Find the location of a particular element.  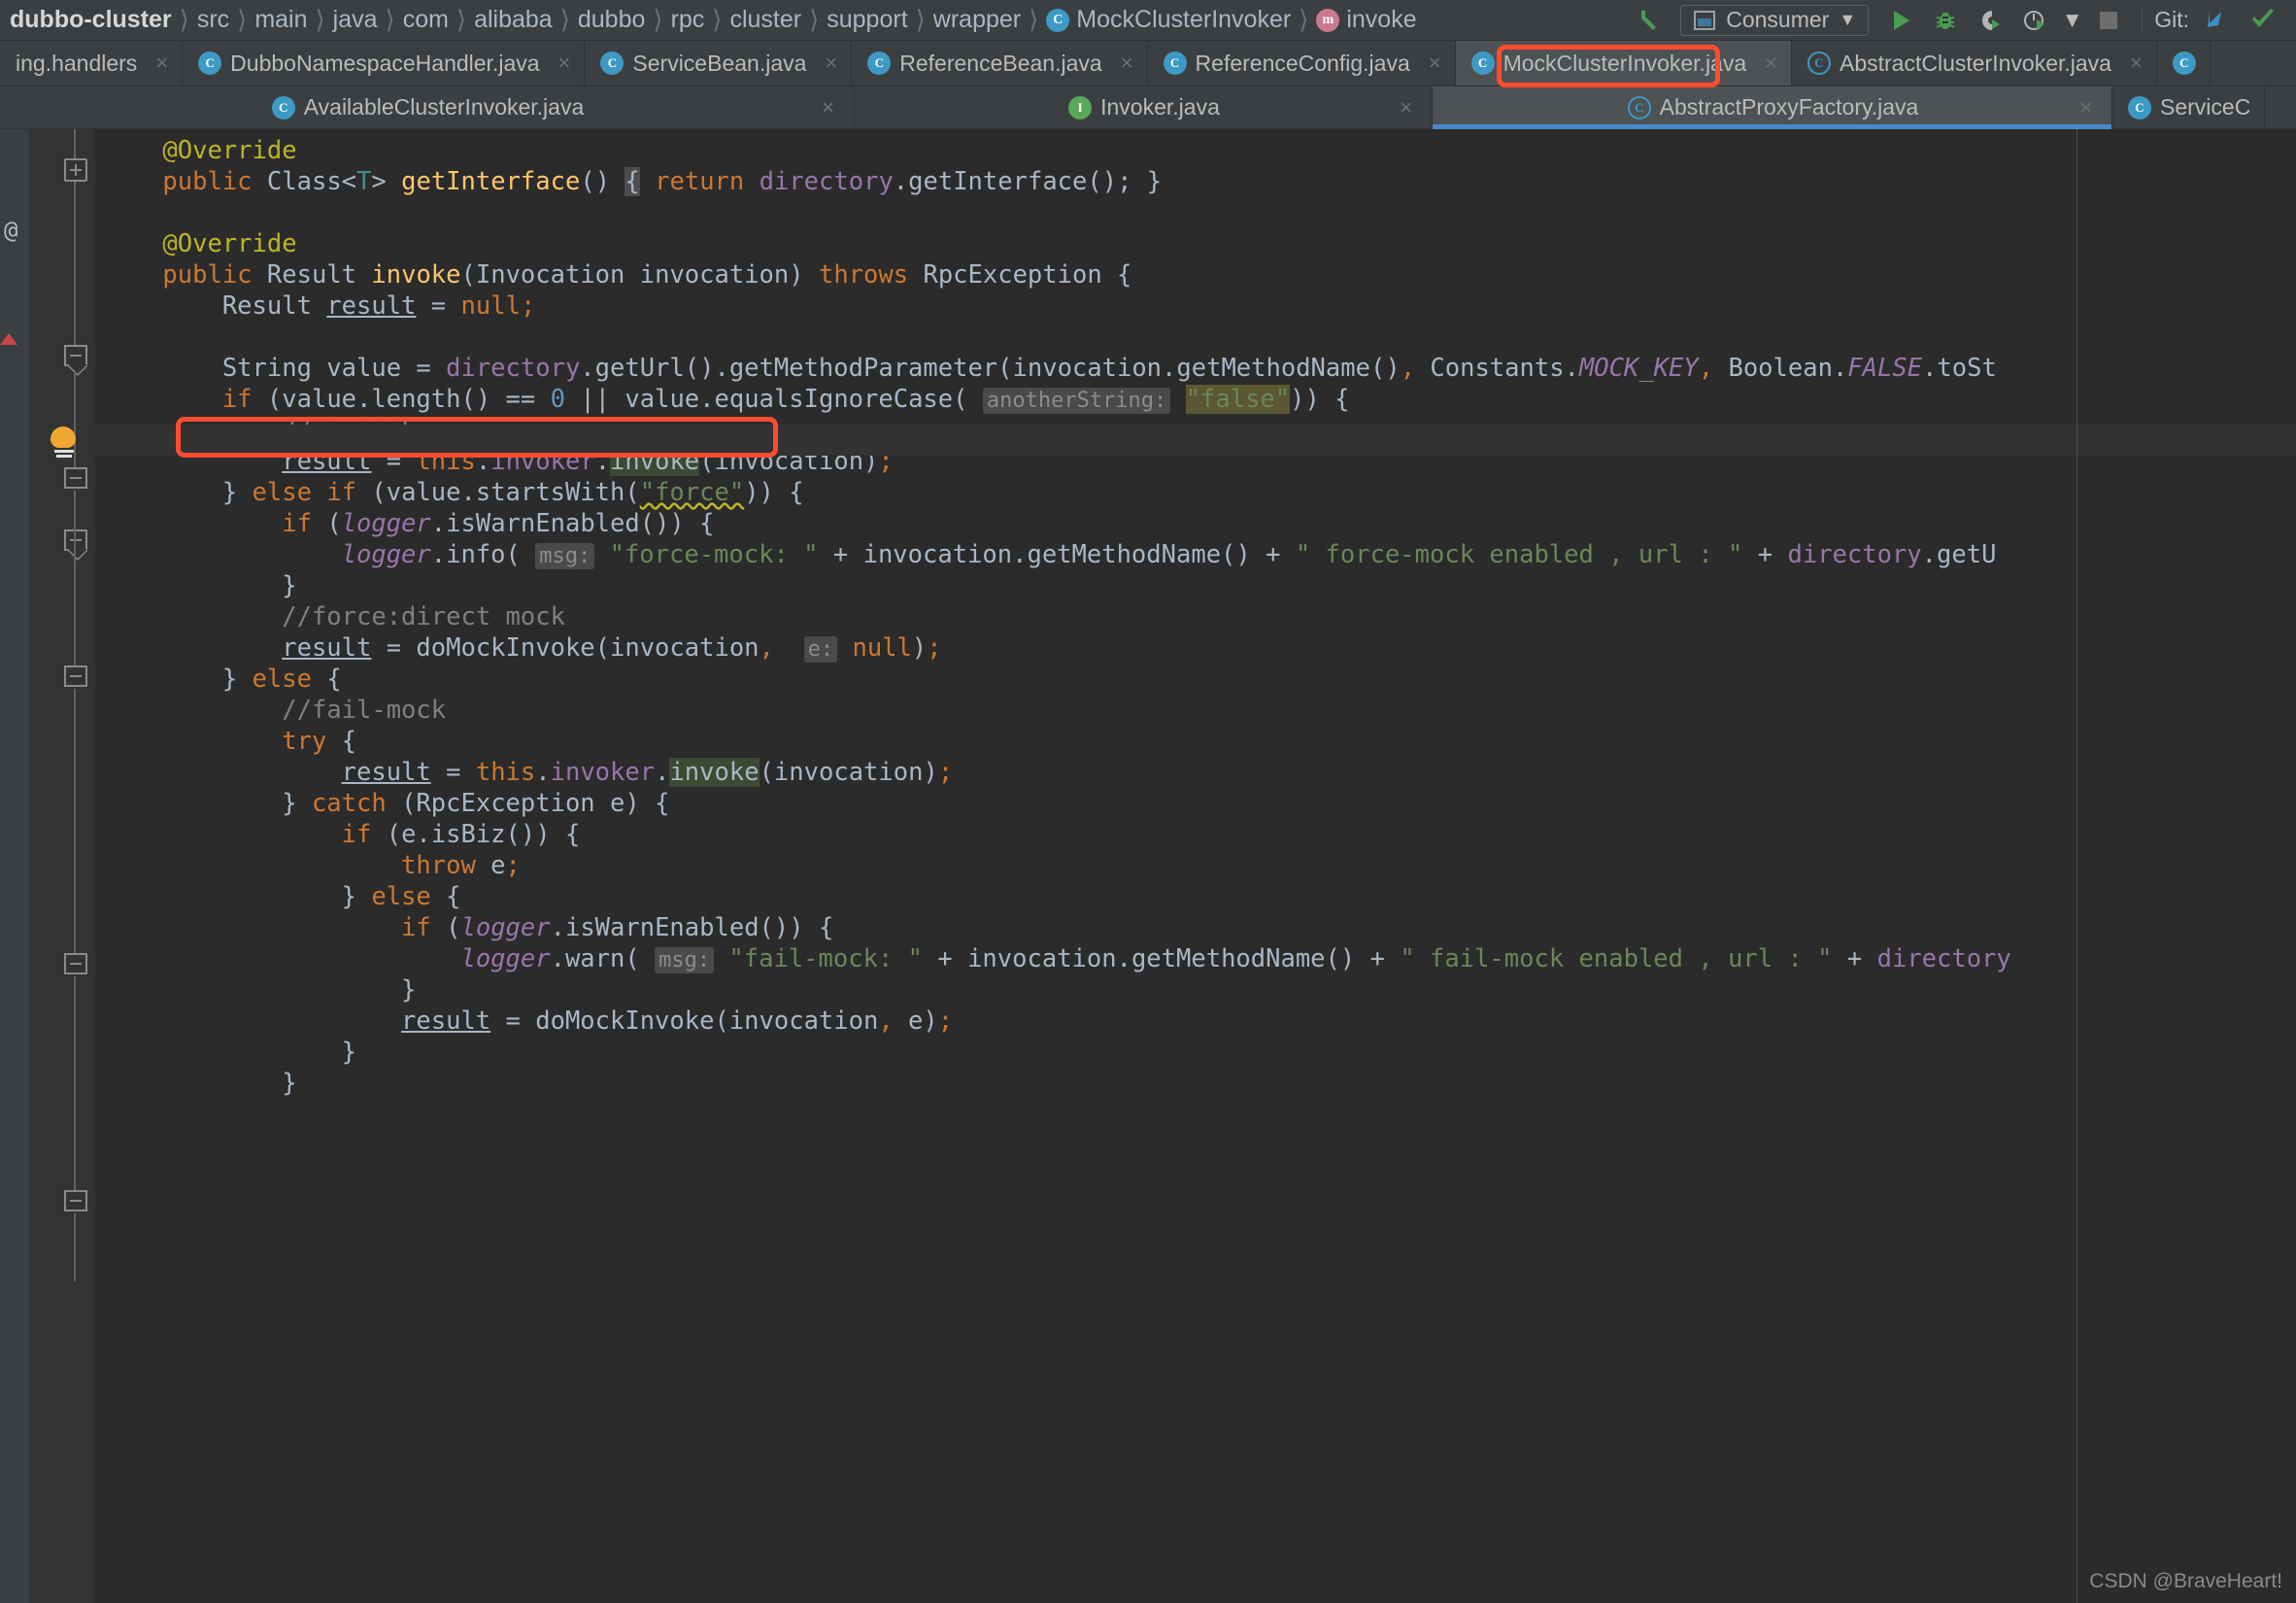

editor-annotation-gutter: @ is located at coordinates (15, 866).